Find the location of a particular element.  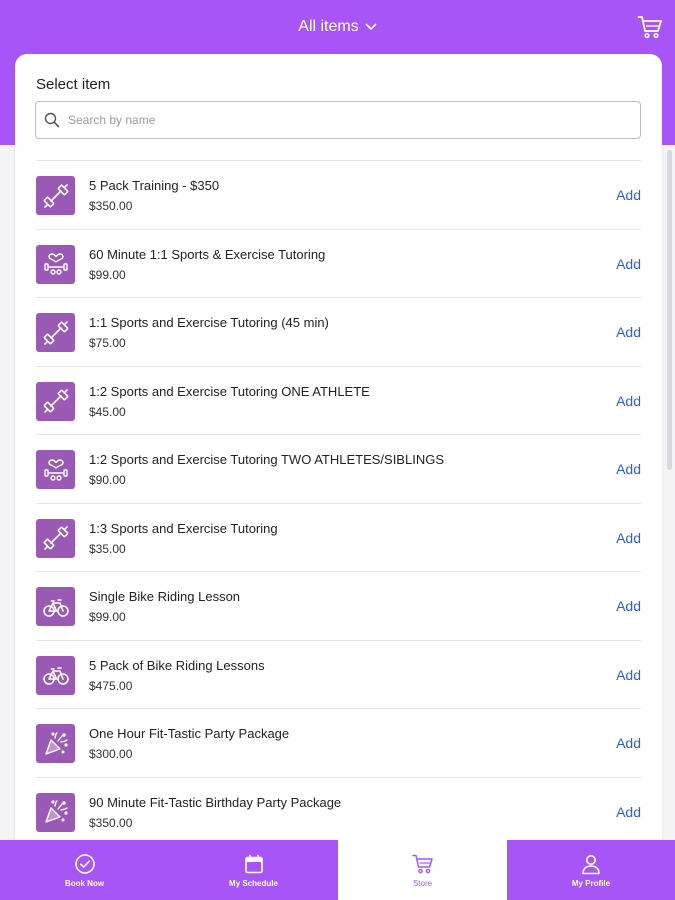

search-box is located at coordinates (338, 120).